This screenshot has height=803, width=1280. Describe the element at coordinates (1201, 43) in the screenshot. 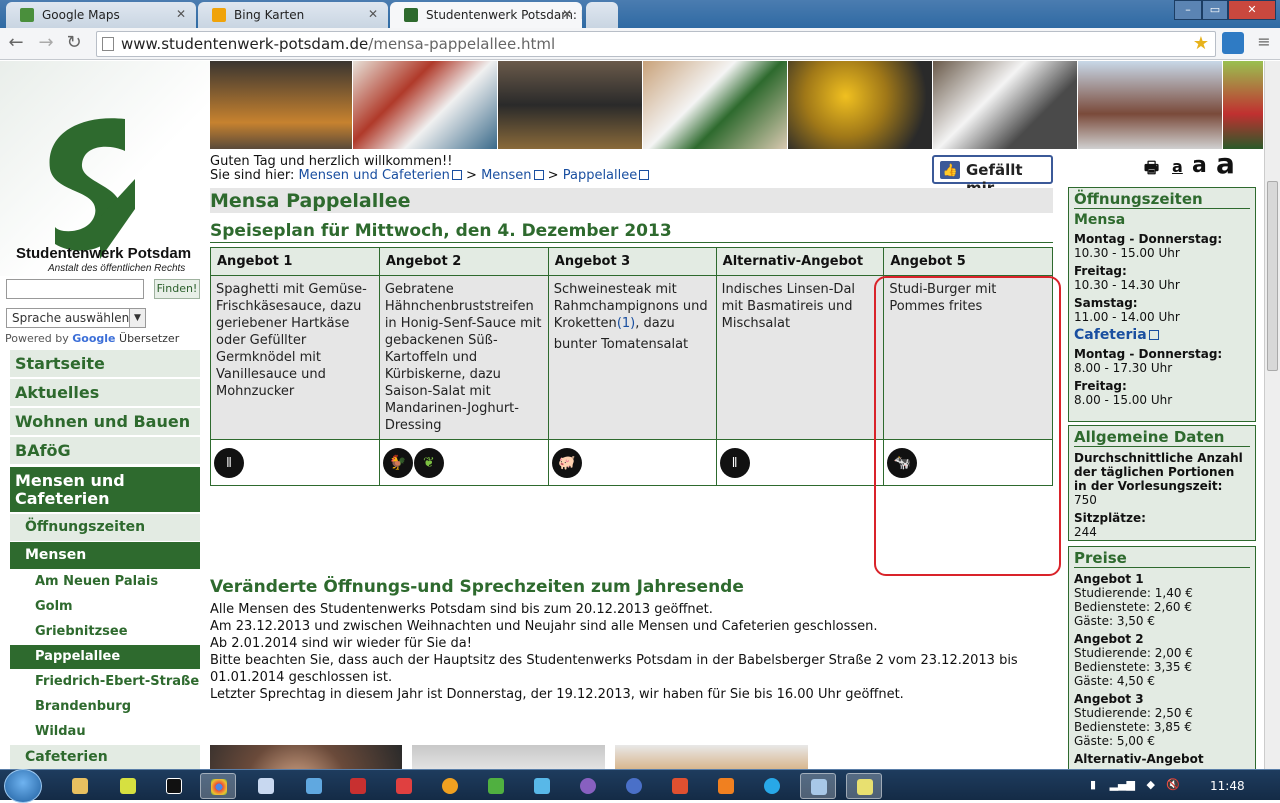

I see `bookmark-star-icon: ★` at that location.